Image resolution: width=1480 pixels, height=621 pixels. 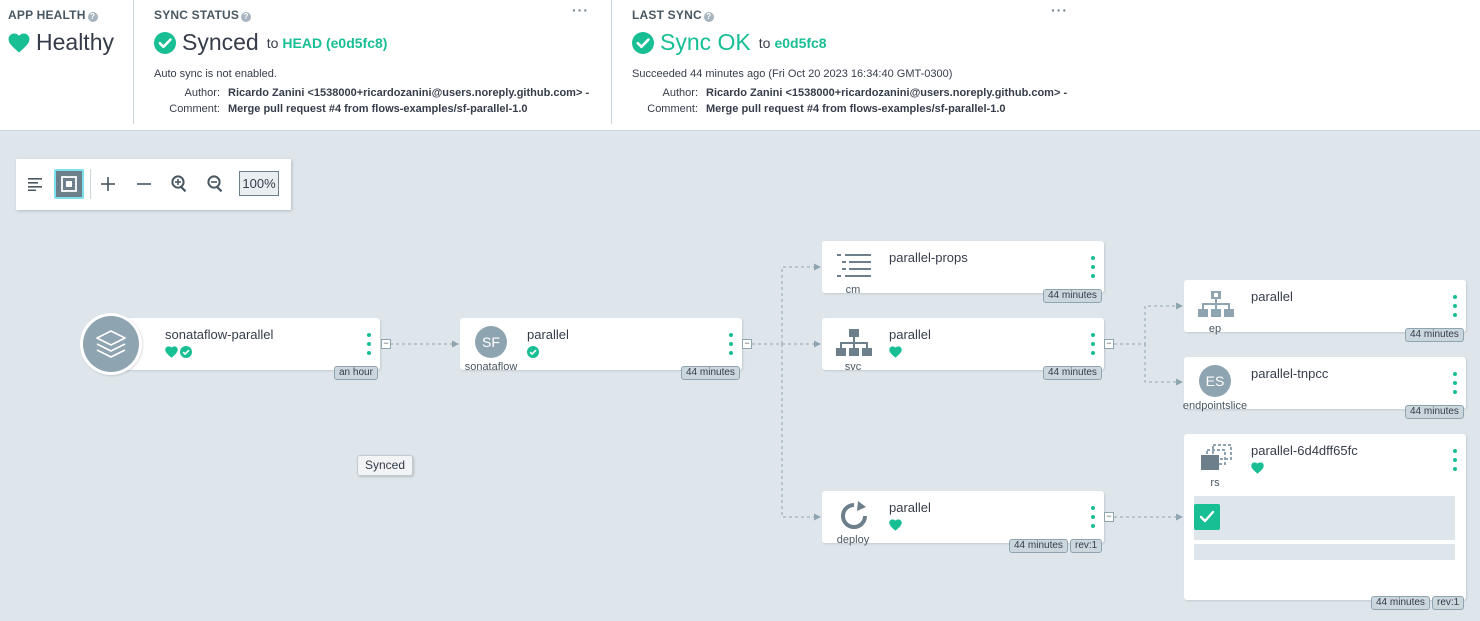 What do you see at coordinates (111, 344) in the screenshot?
I see `application-icon` at bounding box center [111, 344].